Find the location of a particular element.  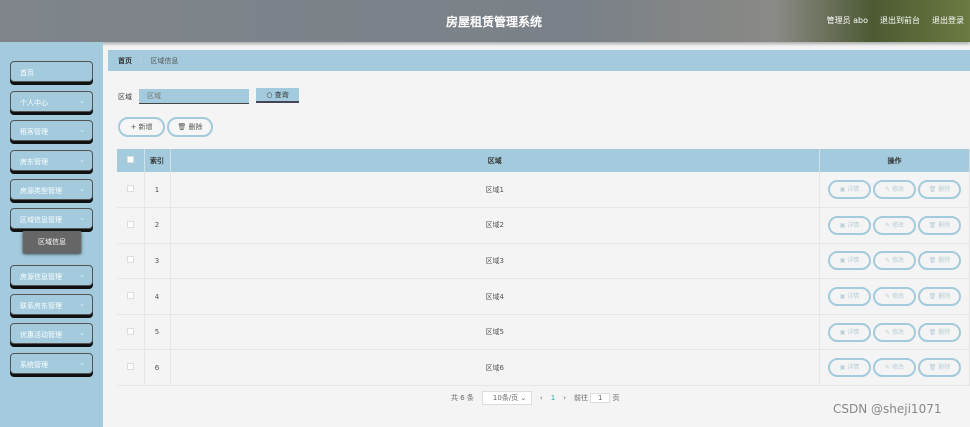

sidebar-subitem-region-info: 区域信息 is located at coordinates (52, 242).